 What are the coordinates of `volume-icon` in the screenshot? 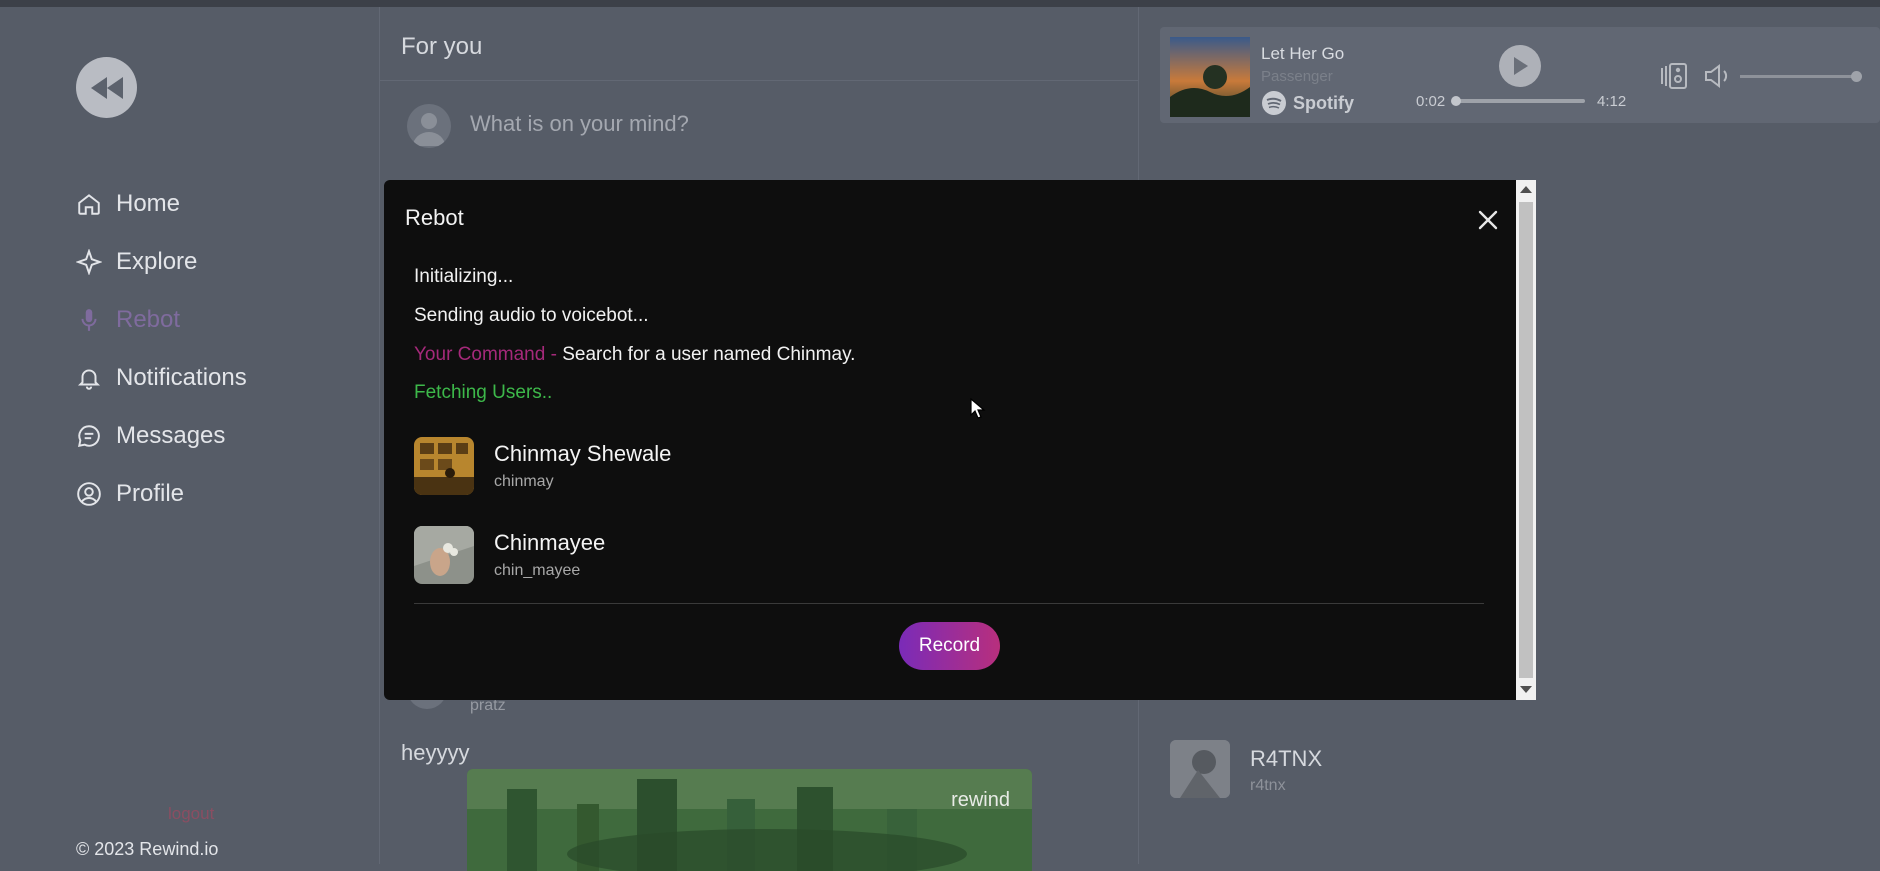 It's located at (1718, 76).